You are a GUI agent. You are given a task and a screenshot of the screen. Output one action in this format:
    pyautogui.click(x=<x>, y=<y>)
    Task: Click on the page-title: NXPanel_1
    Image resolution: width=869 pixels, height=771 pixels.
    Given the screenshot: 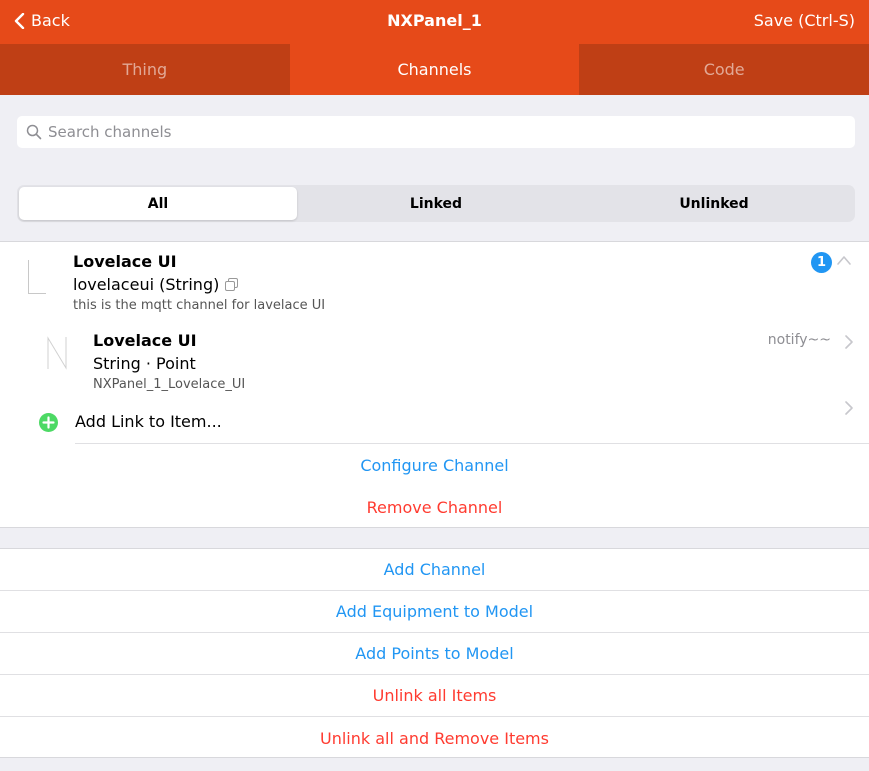 What is the action you would take?
    pyautogui.click(x=434, y=20)
    